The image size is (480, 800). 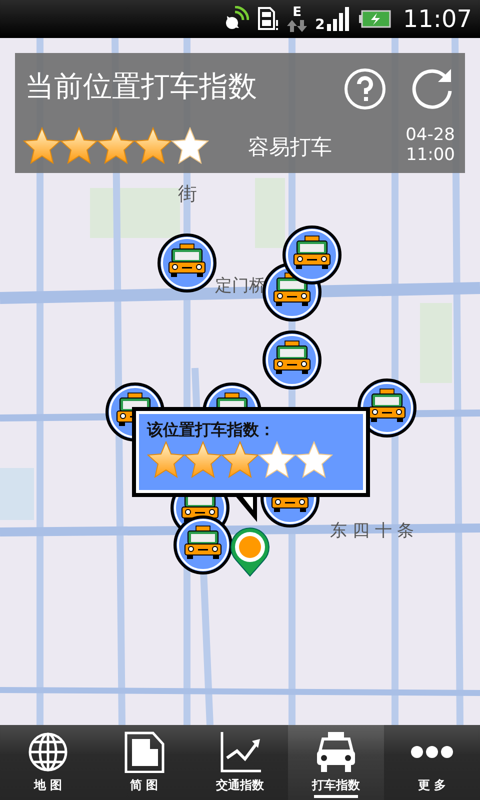 What do you see at coordinates (372, 531) in the screenshot?
I see `place-label: 东 四 十 条` at bounding box center [372, 531].